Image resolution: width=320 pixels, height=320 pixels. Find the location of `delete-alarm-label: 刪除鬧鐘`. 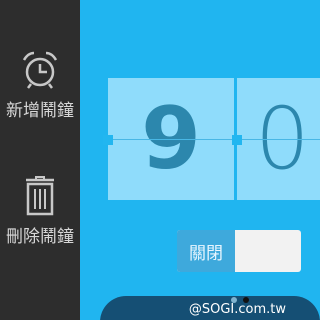

delete-alarm-label: 刪除鬧鐘 is located at coordinates (40, 237).